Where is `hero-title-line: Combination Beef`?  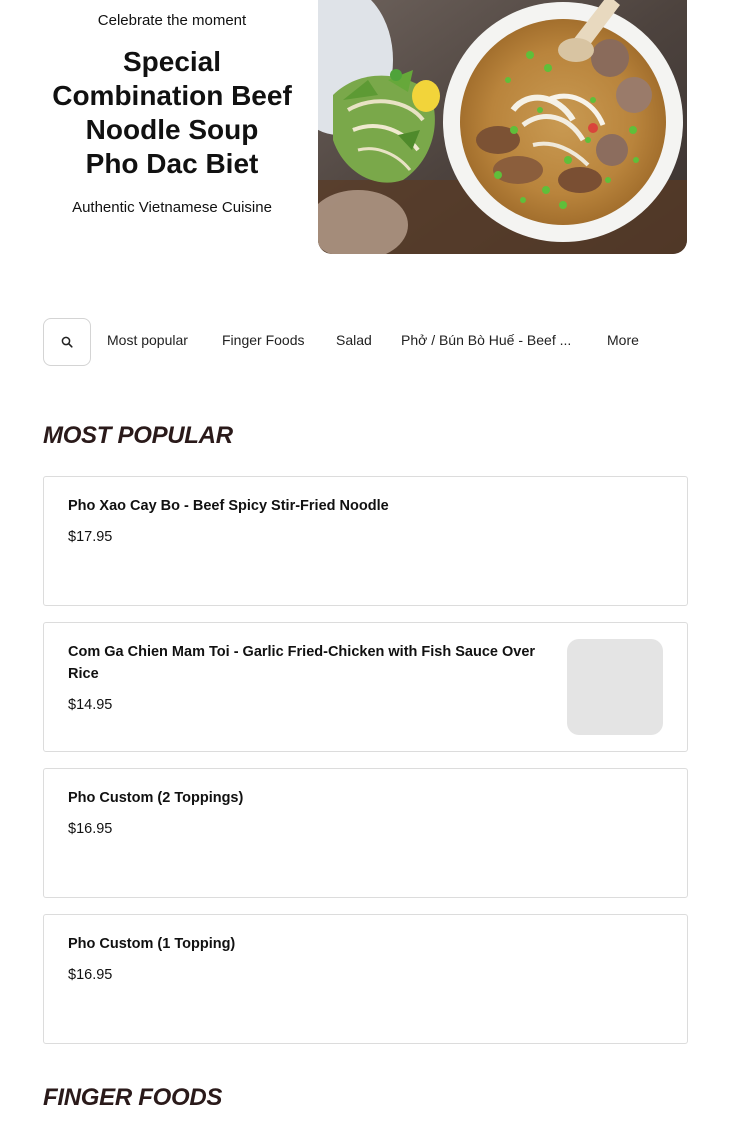
hero-title-line: Combination Beef is located at coordinates (172, 95).